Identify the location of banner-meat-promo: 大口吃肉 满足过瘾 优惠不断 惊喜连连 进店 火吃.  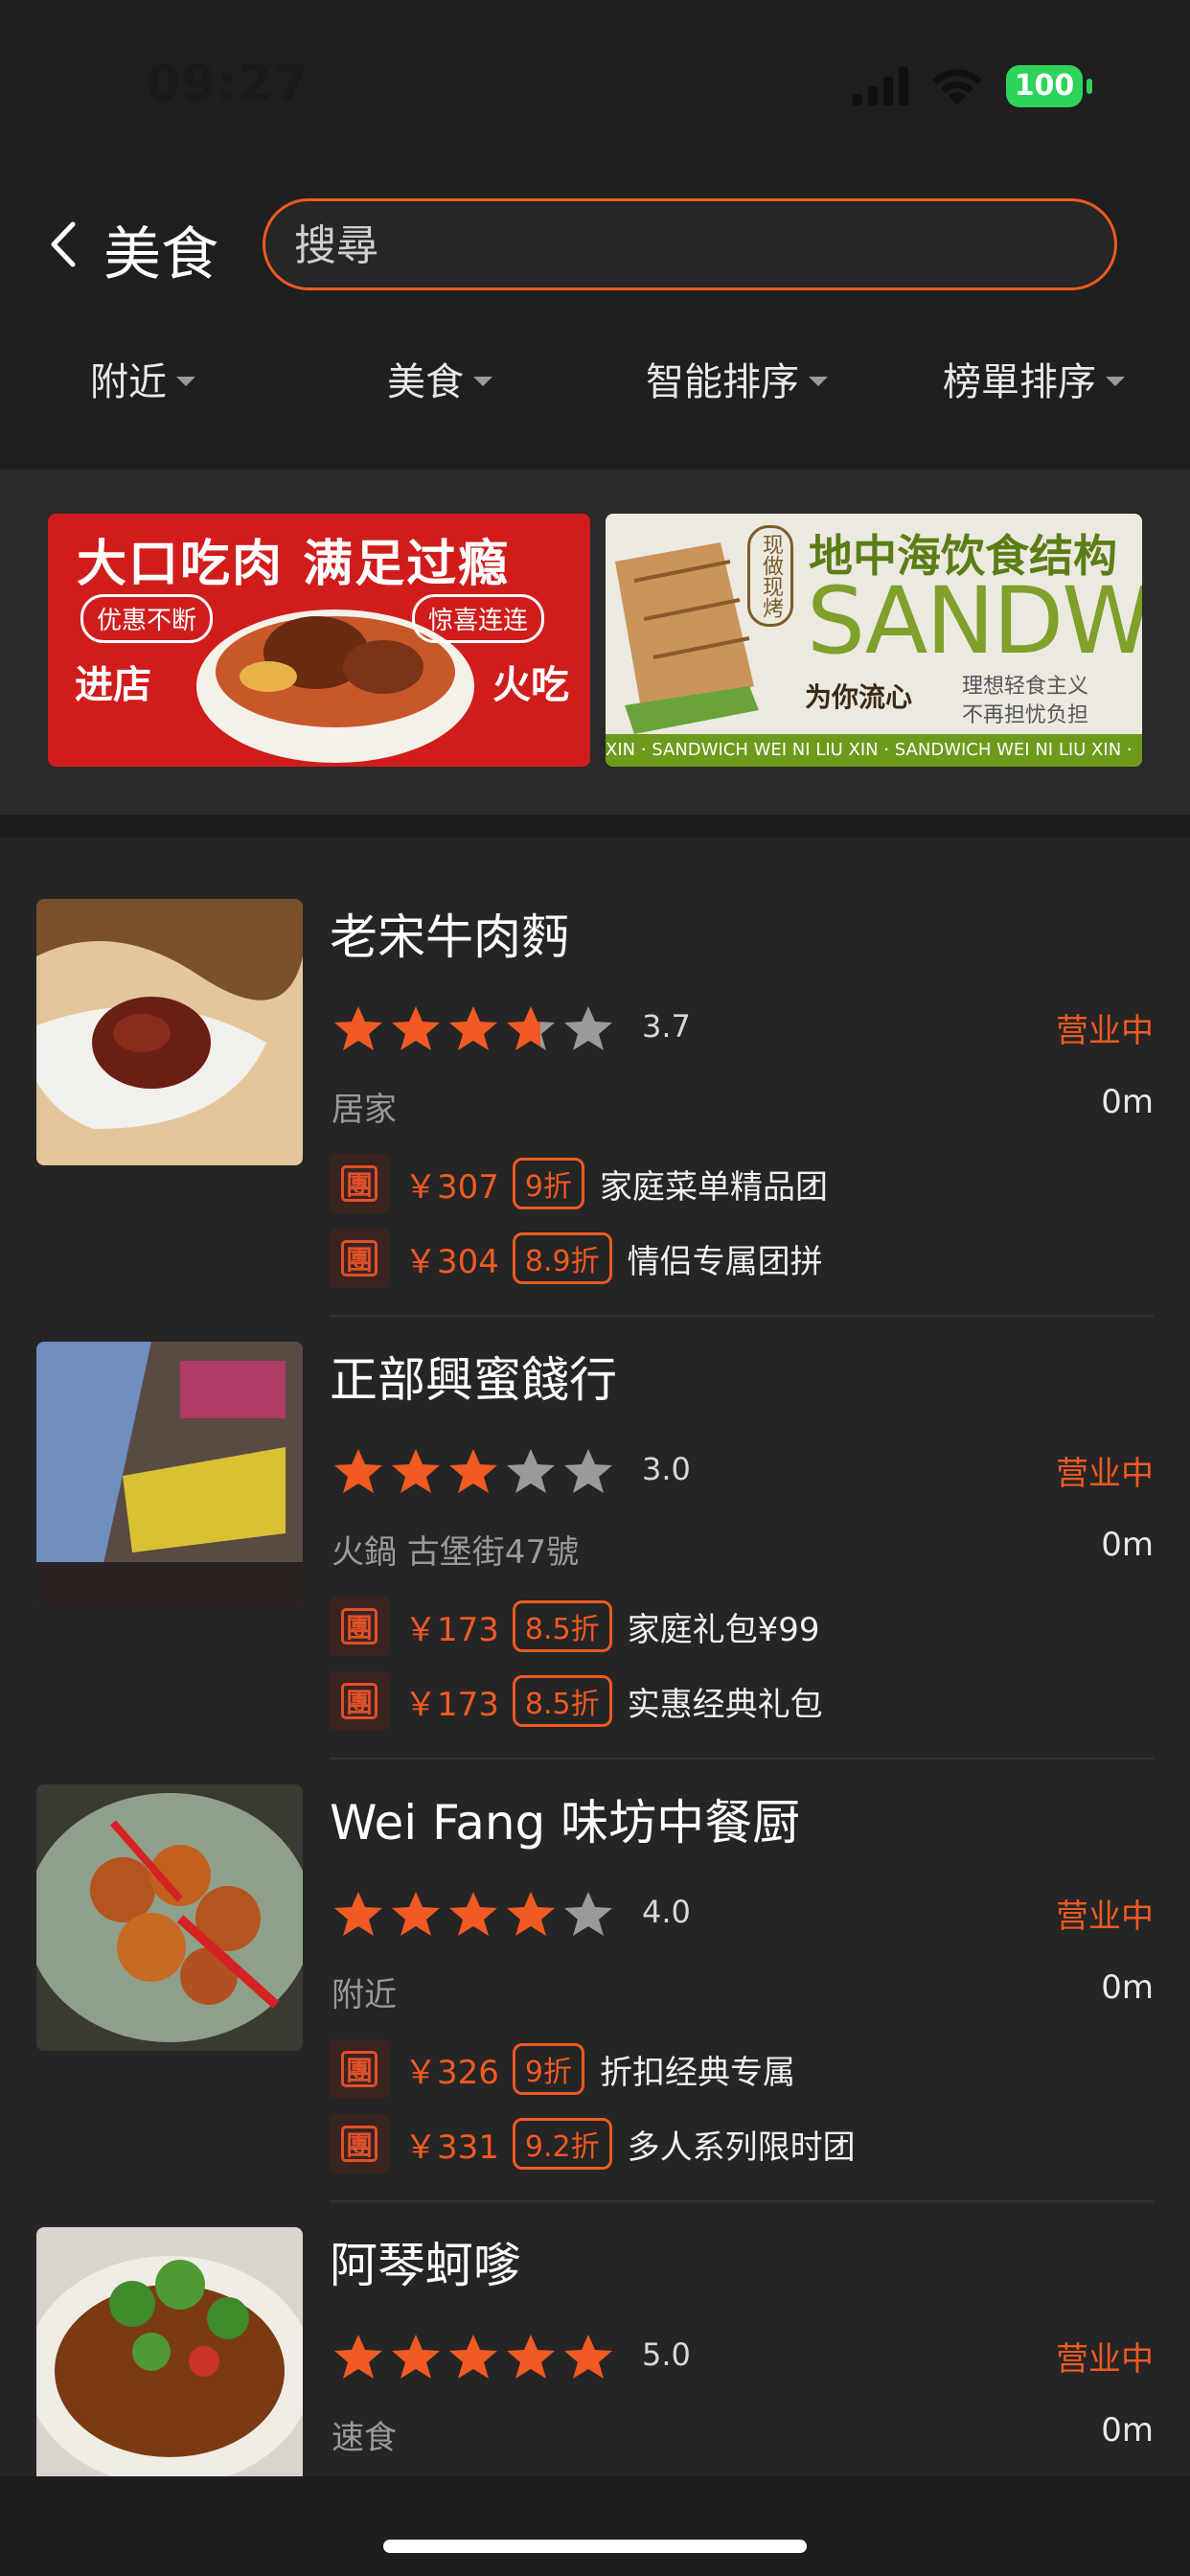
(319, 640).